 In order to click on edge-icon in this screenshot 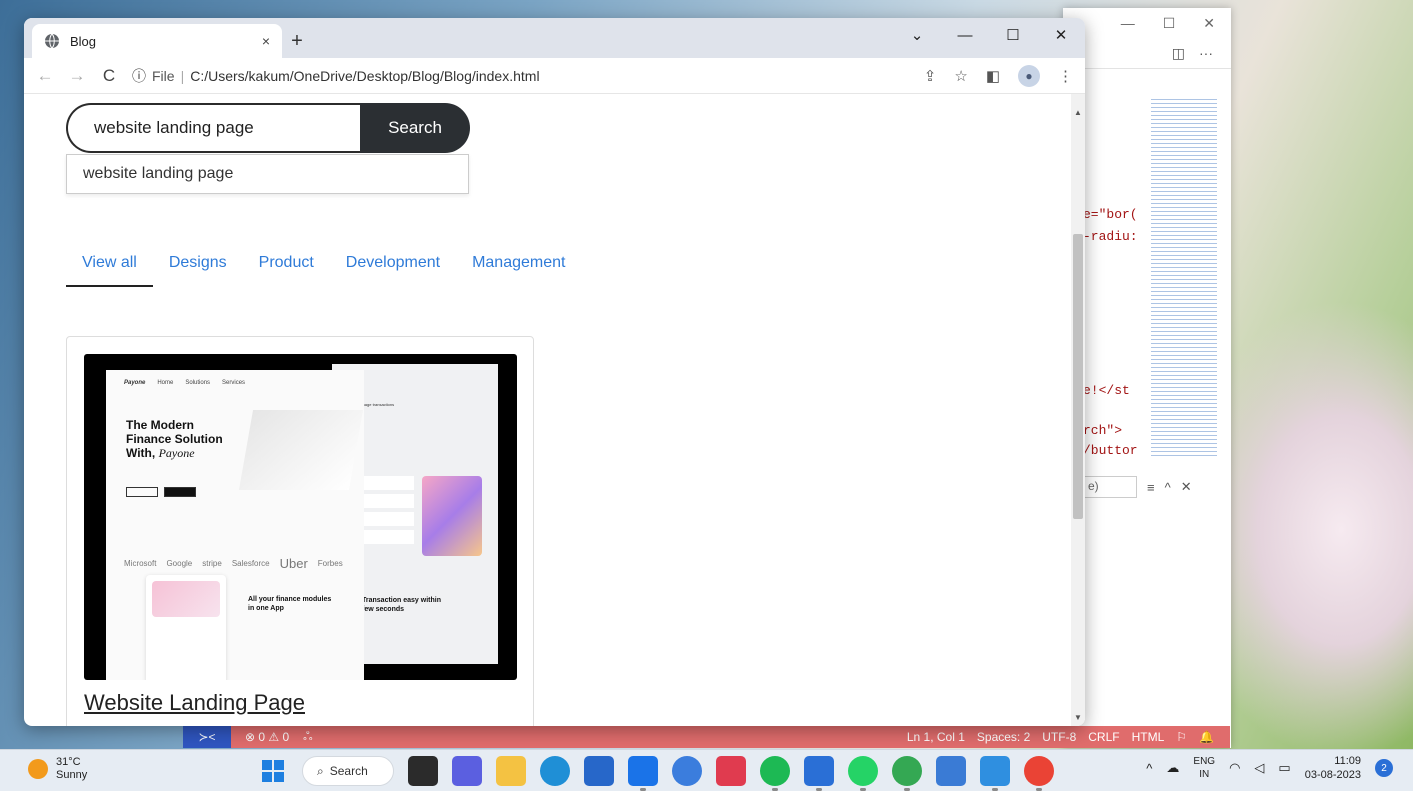, I will do `click(555, 771)`.